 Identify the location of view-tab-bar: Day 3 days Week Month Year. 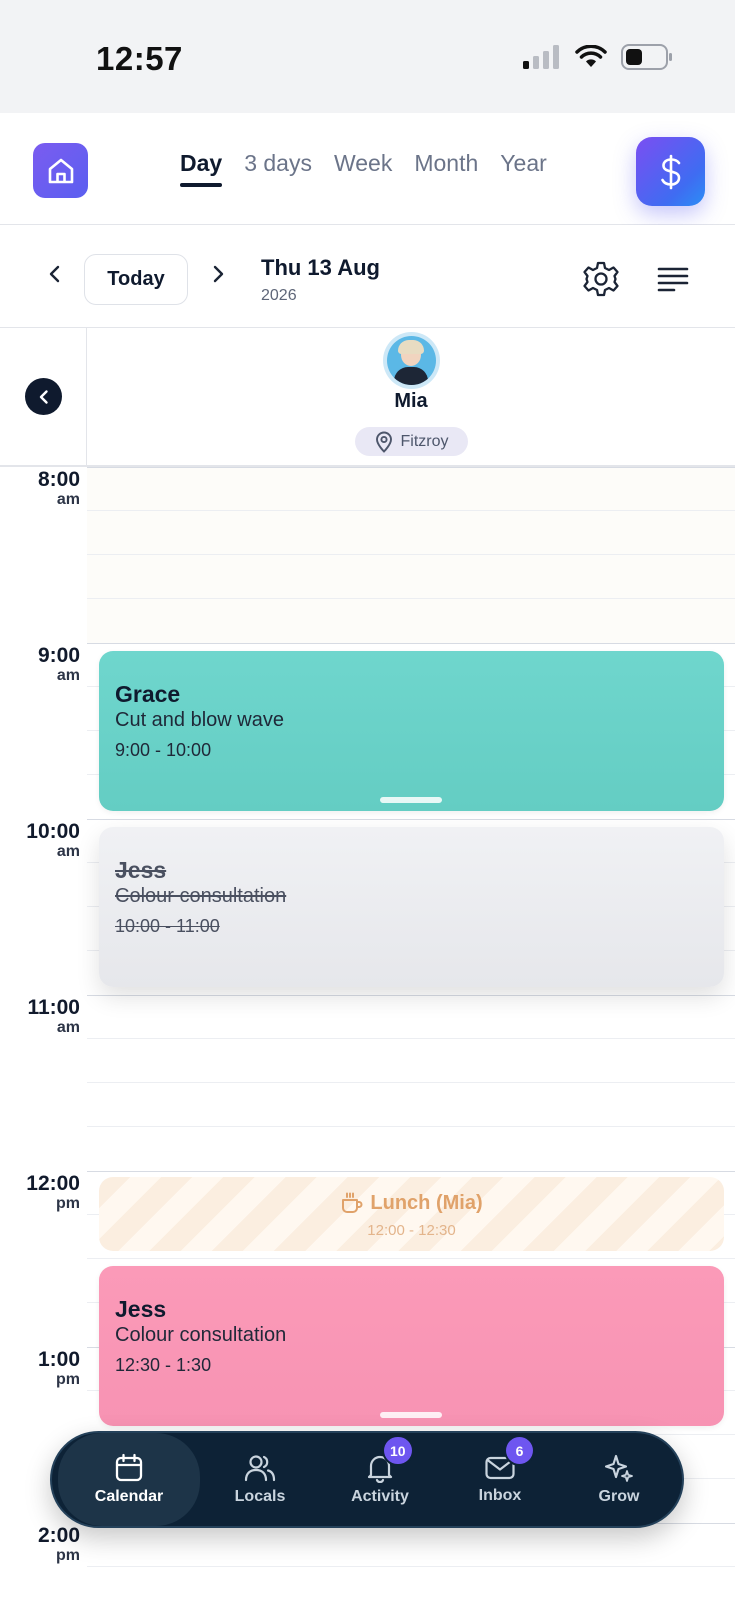
(367, 169).